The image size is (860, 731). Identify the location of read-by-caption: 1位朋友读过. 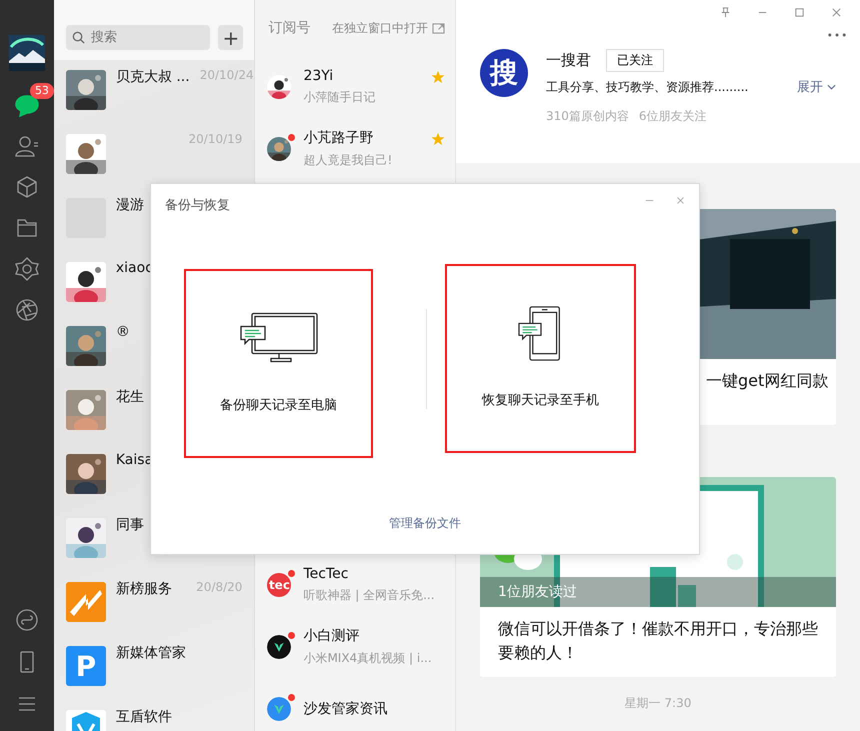
(537, 592).